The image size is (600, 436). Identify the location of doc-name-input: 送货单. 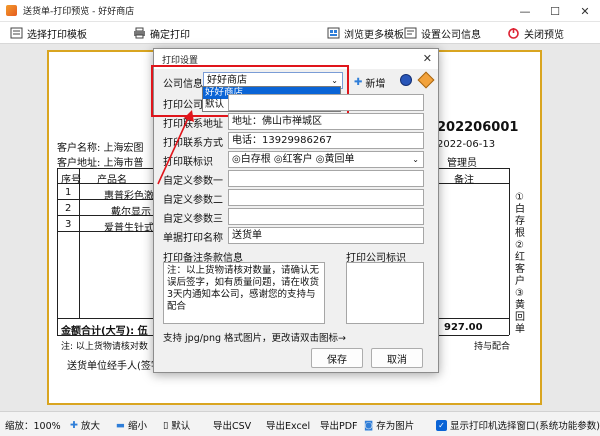
(326, 235).